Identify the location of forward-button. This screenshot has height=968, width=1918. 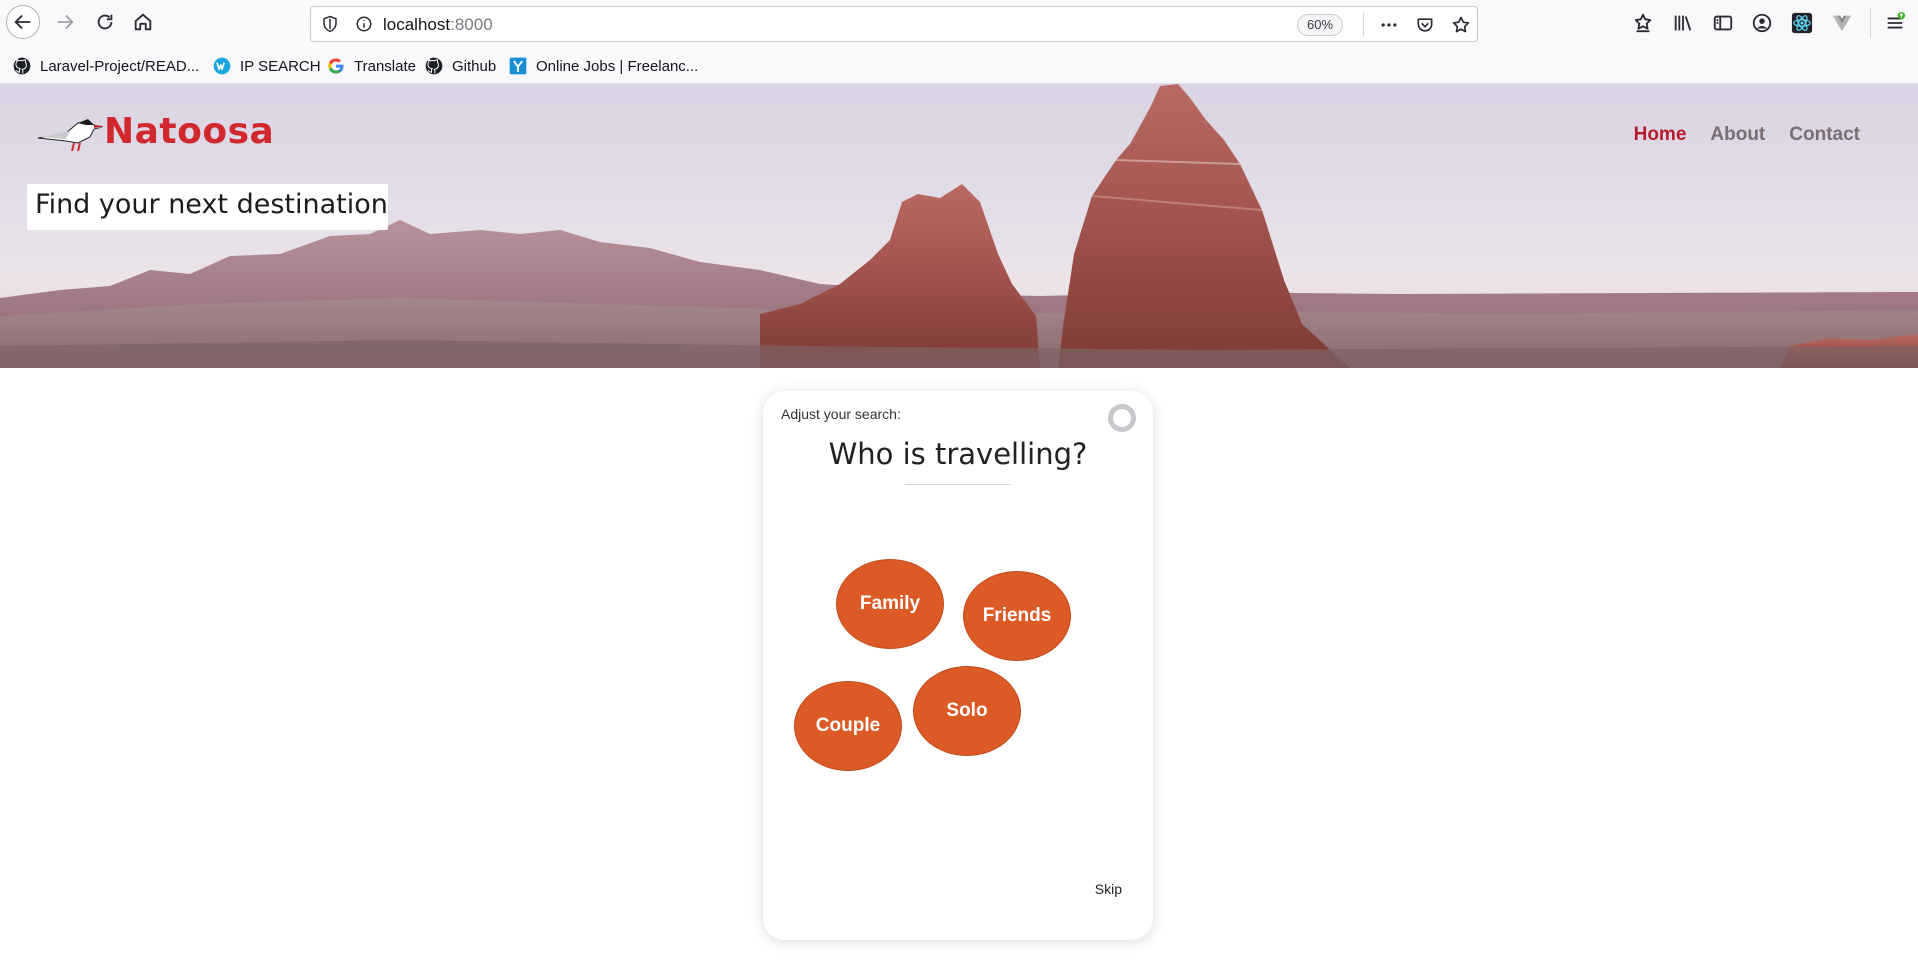
(65, 22).